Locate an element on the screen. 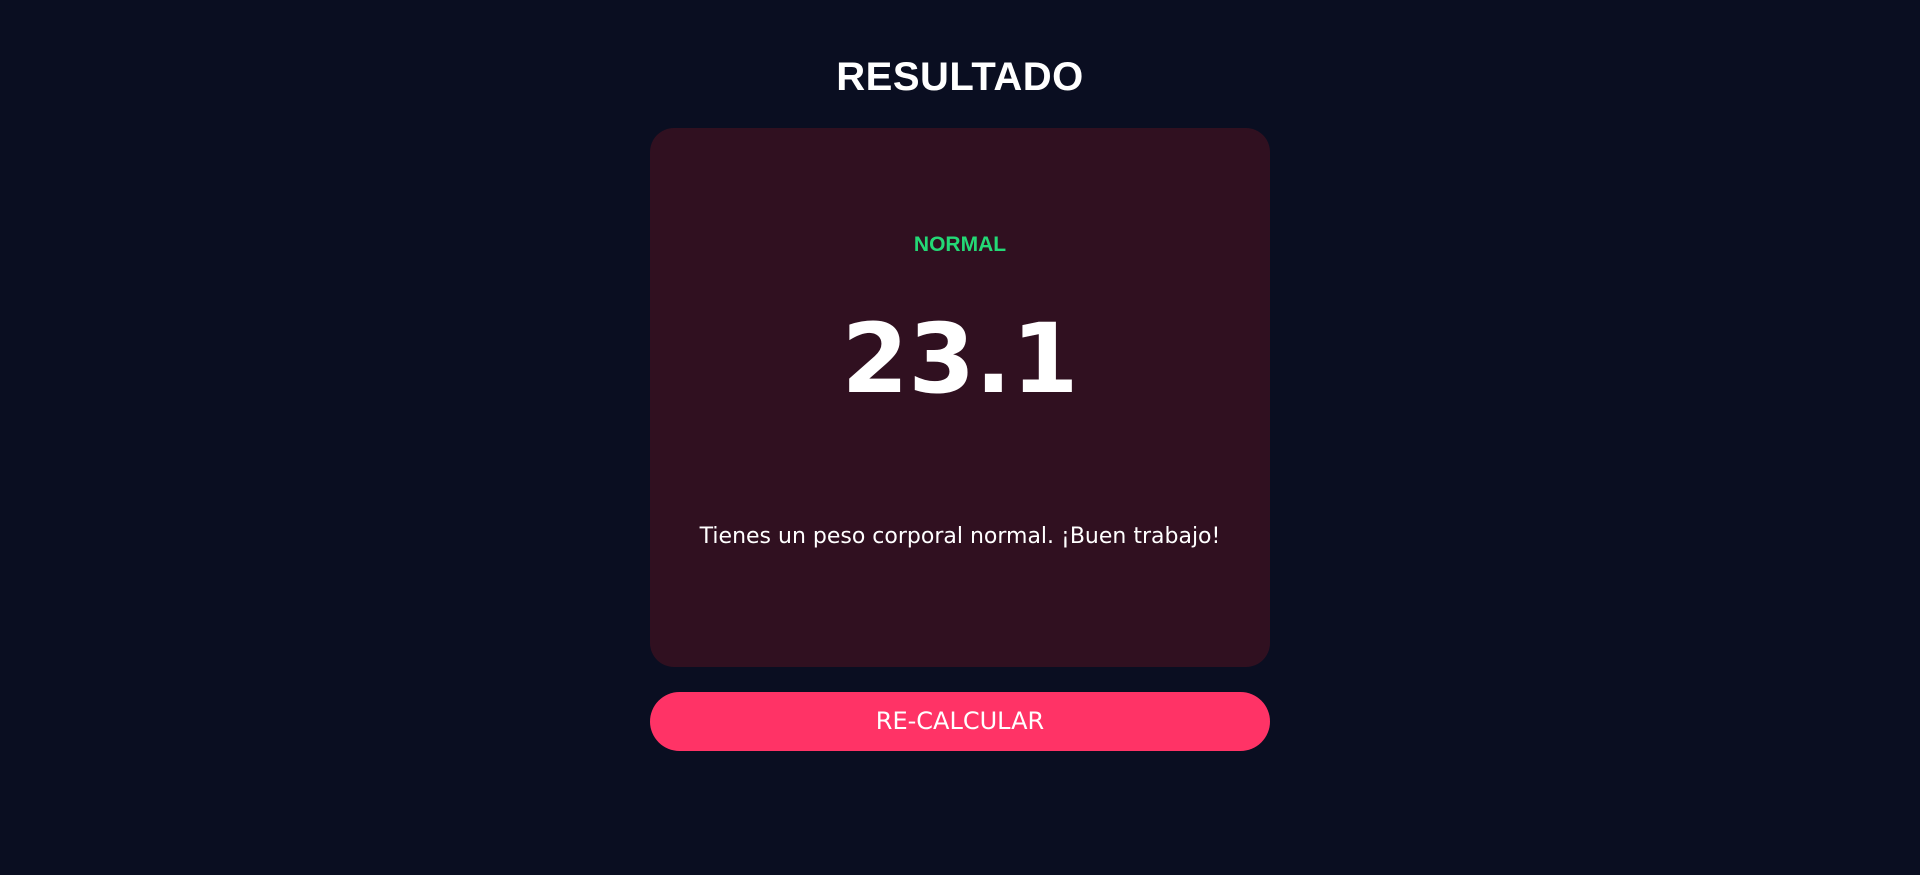 The image size is (1920, 875). recalculate-button: RE-CALCULAR is located at coordinates (960, 721).